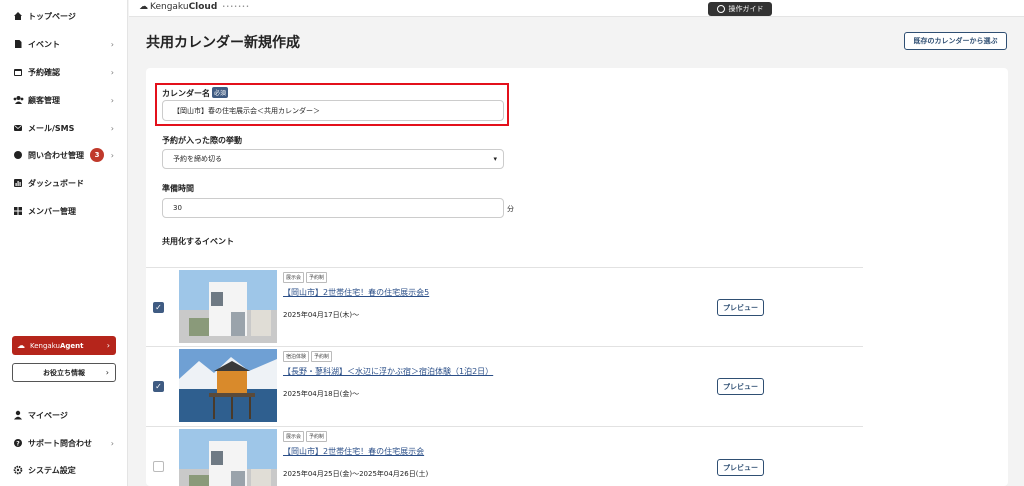 This screenshot has width=1024, height=486. I want to click on kengaku-cloud-logo: ☁ Kengaku Cloud •••••••, so click(194, 7).